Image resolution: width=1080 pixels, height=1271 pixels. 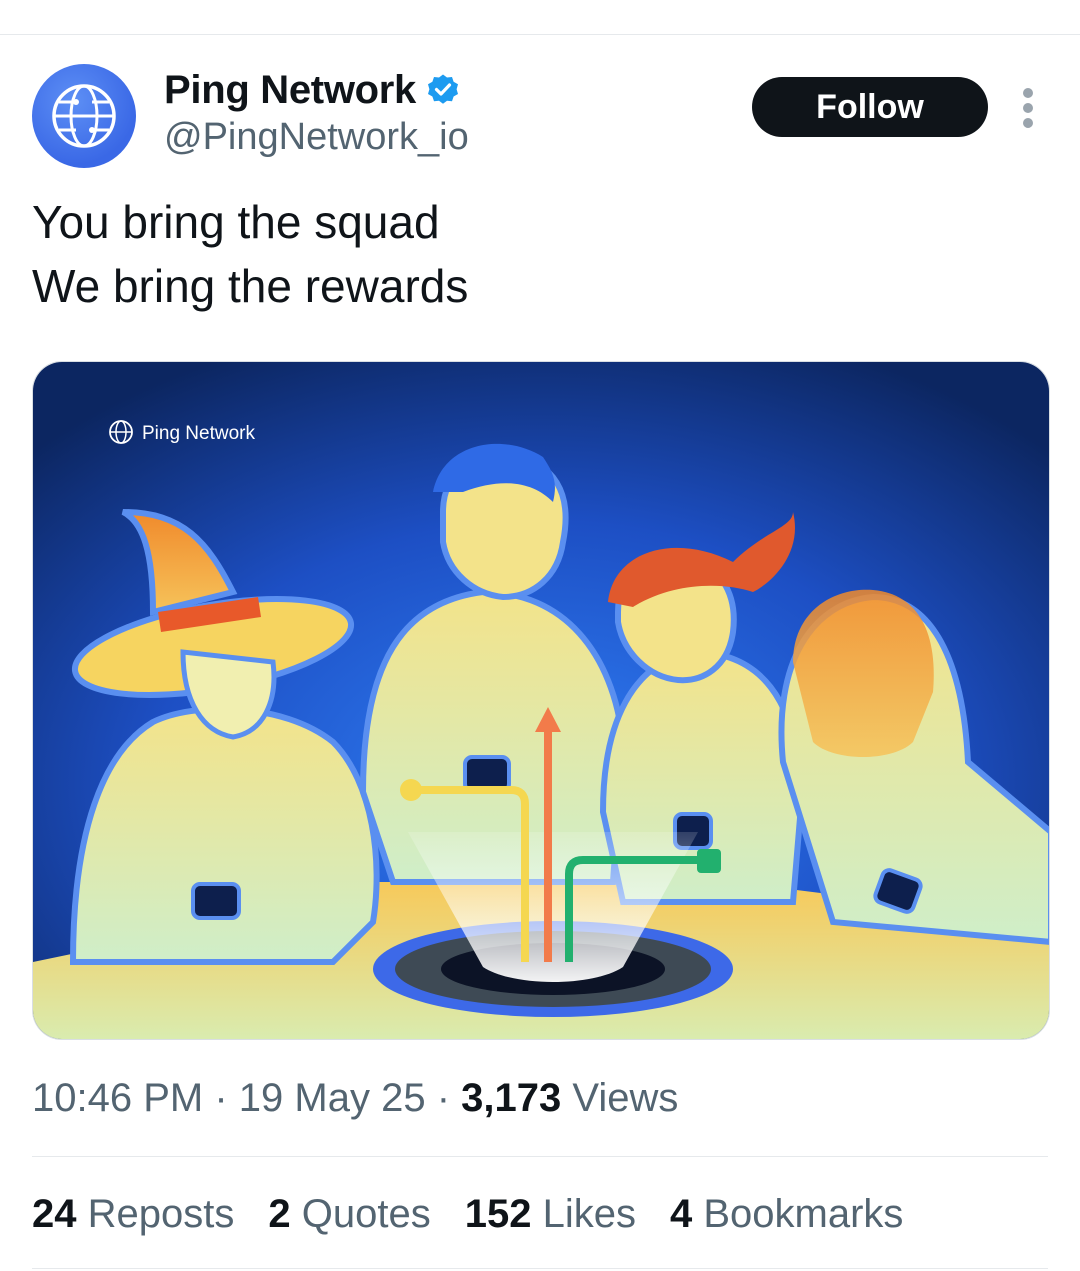 What do you see at coordinates (332, 1098) in the screenshot?
I see `tweet-date: 19 May 25` at bounding box center [332, 1098].